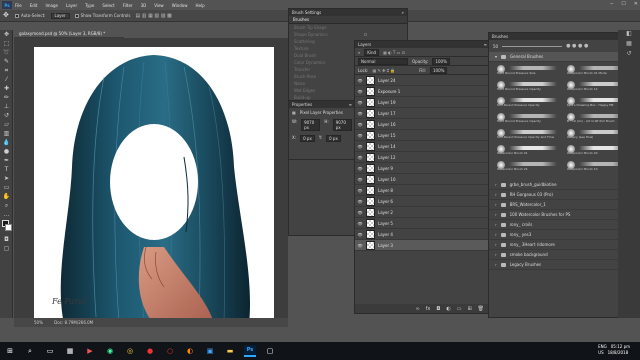 Image resolution: width=640 pixels, height=360 pixels. Describe the element at coordinates (422, 135) in the screenshot. I see `layer-row: 👁 Layer 15` at that location.